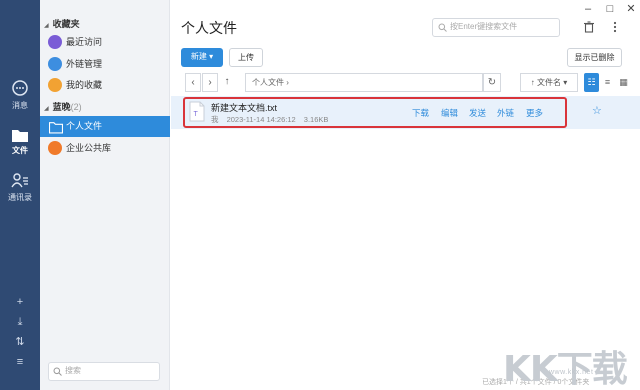 Image resolution: width=640 pixels, height=390 pixels. Describe the element at coordinates (20, 302) in the screenshot. I see `plus-icon: +` at that location.